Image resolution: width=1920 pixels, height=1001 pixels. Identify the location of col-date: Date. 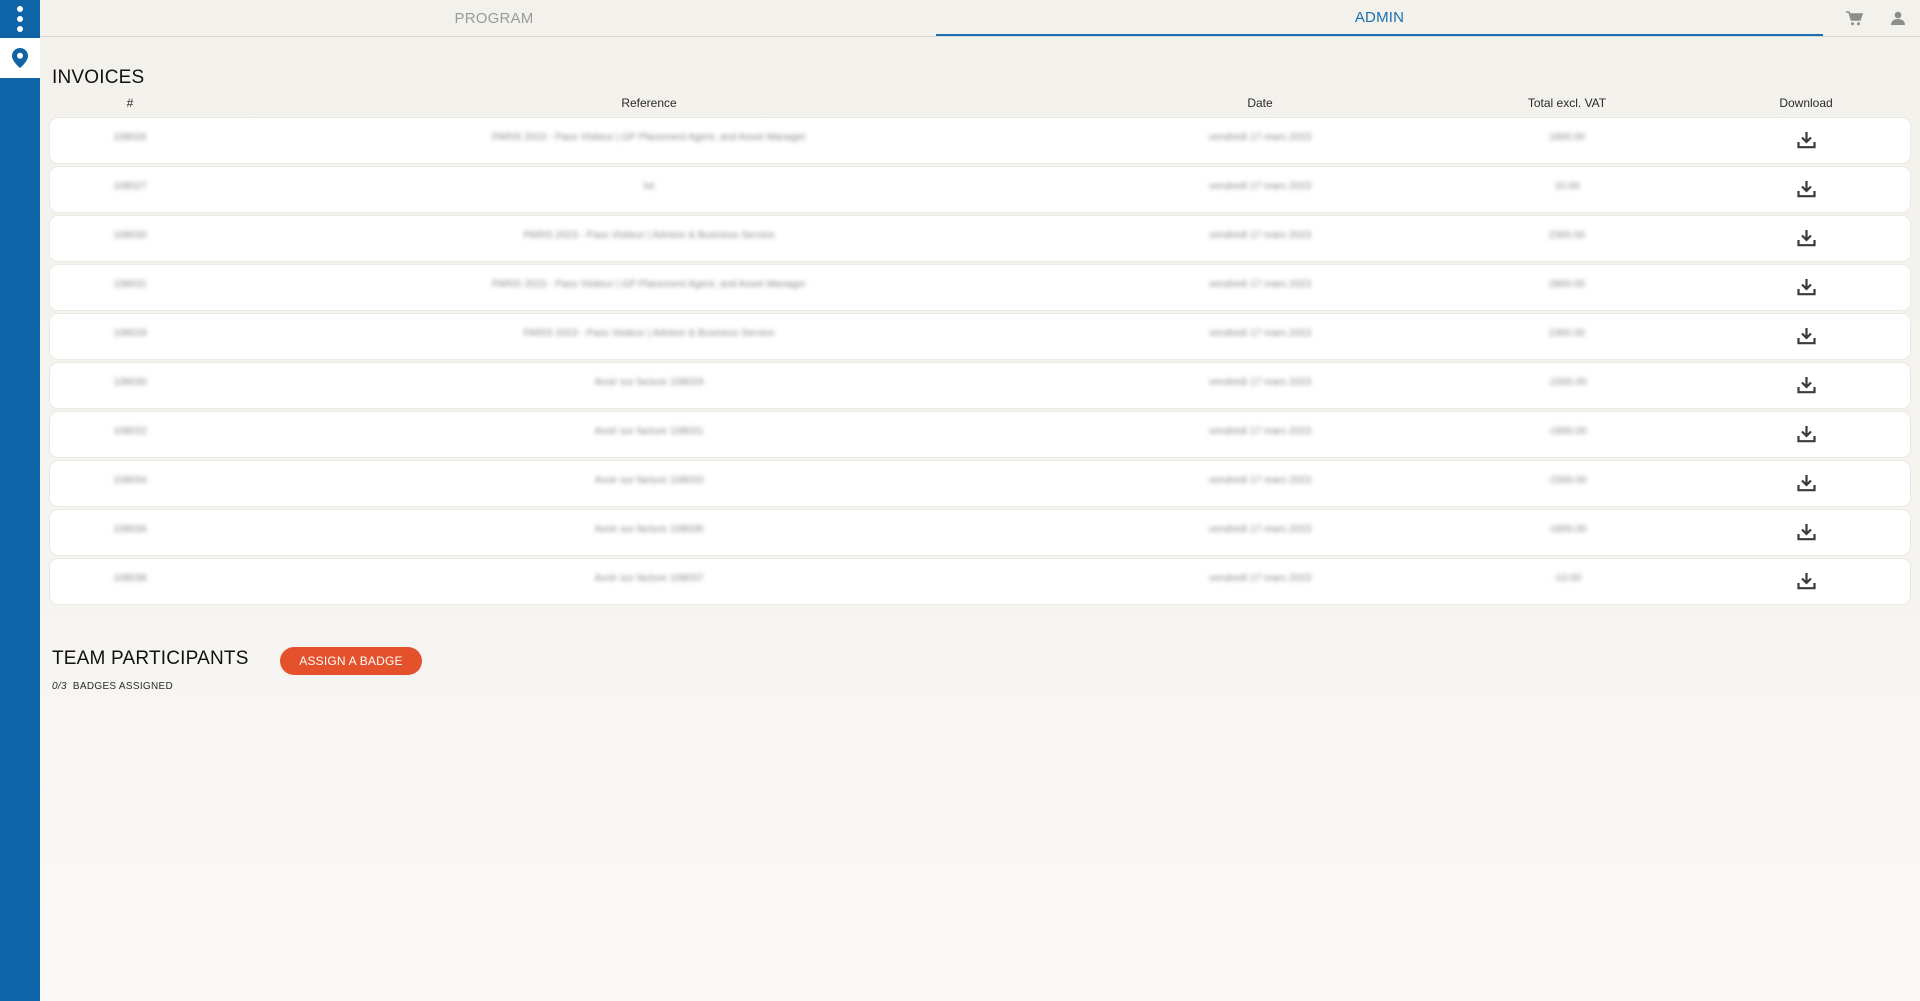
(1260, 103).